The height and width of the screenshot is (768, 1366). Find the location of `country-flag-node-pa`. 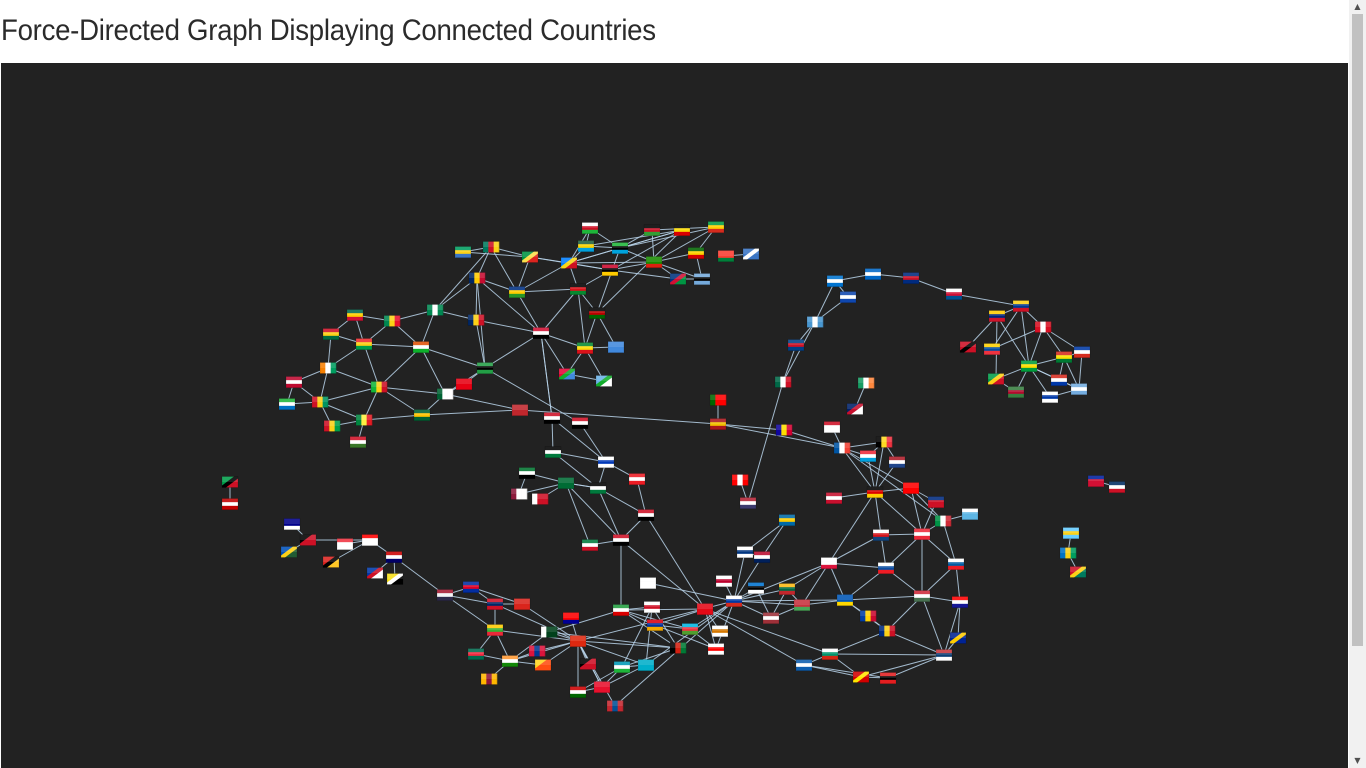

country-flag-node-pa is located at coordinates (954, 294).